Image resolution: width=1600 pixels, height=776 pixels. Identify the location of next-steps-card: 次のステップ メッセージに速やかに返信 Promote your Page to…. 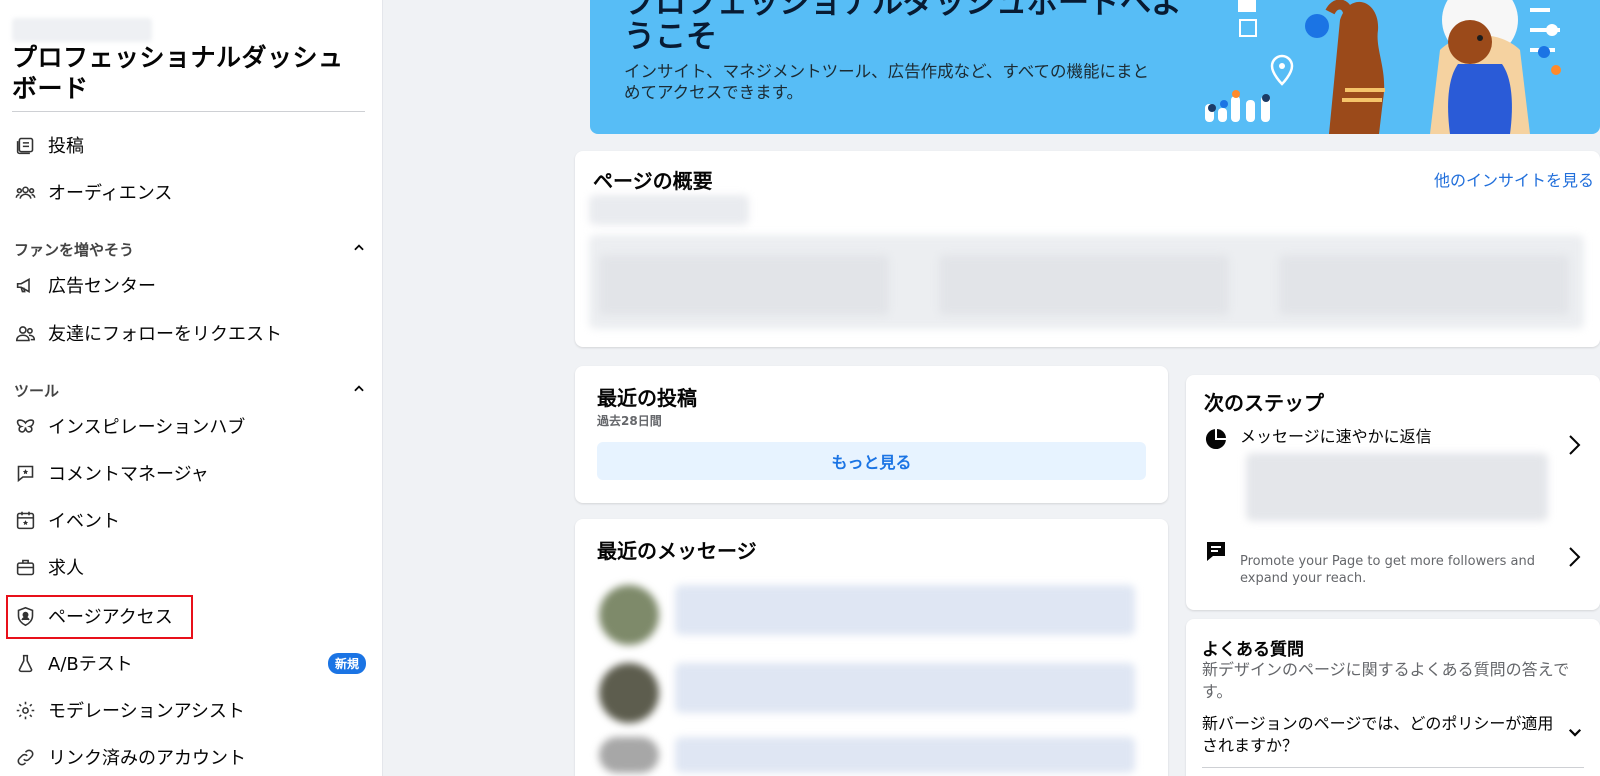
(1393, 492).